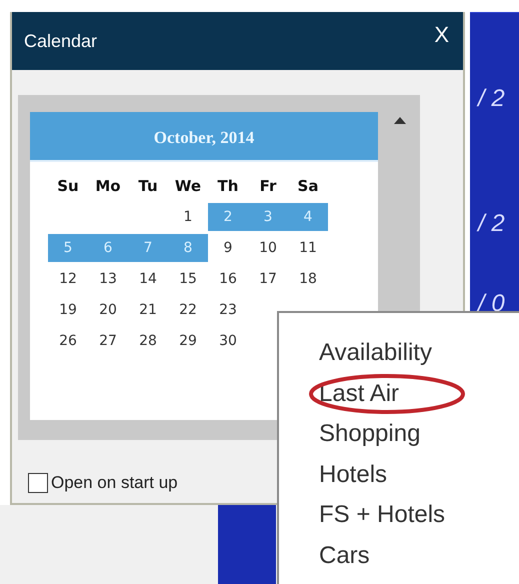 This screenshot has height=584, width=519. I want to click on weekday-label: Tu, so click(148, 186).